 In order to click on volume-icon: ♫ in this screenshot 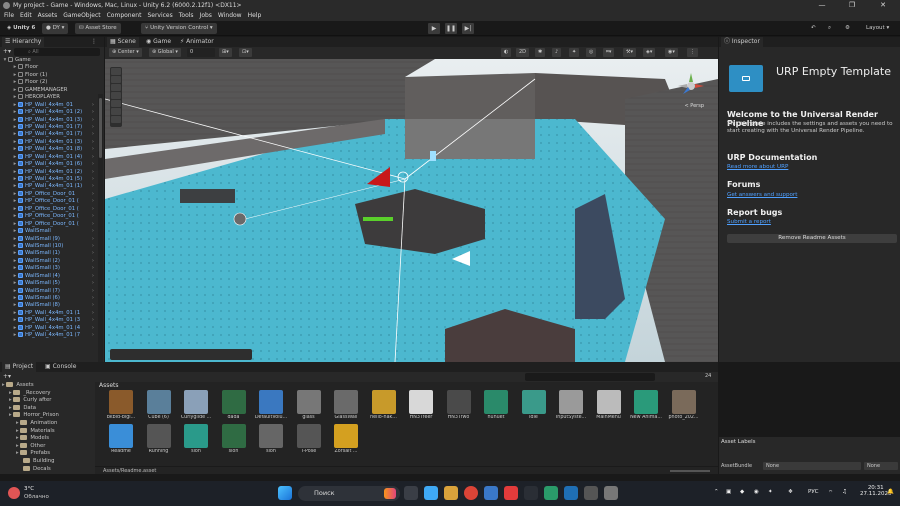, I will do `click(844, 492)`.